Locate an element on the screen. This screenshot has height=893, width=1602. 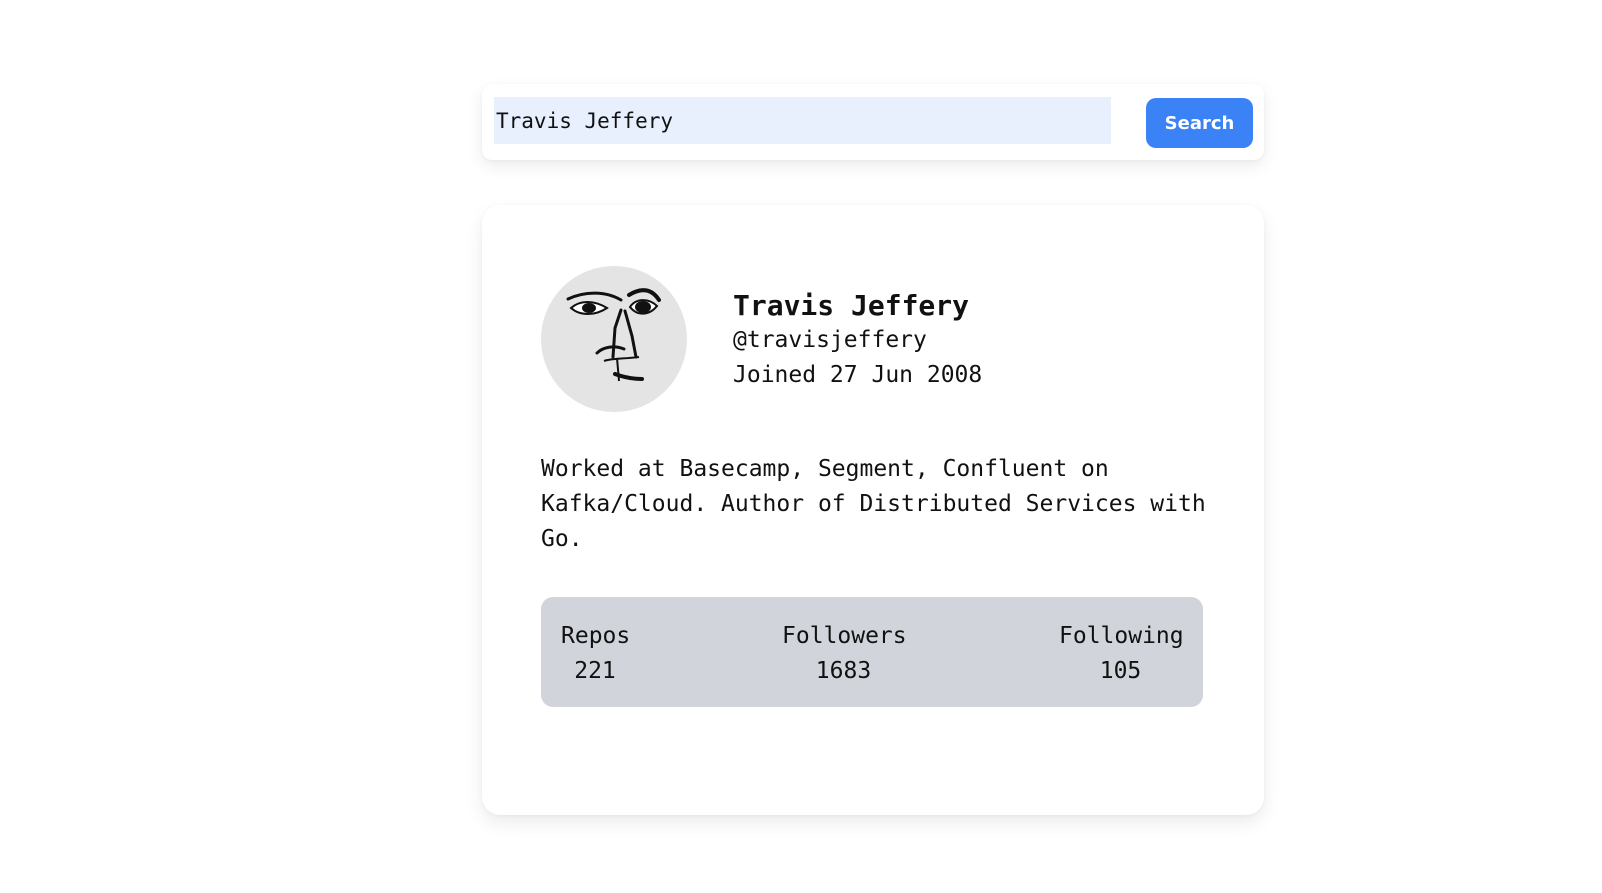
search-bar: Search is located at coordinates (873, 122).